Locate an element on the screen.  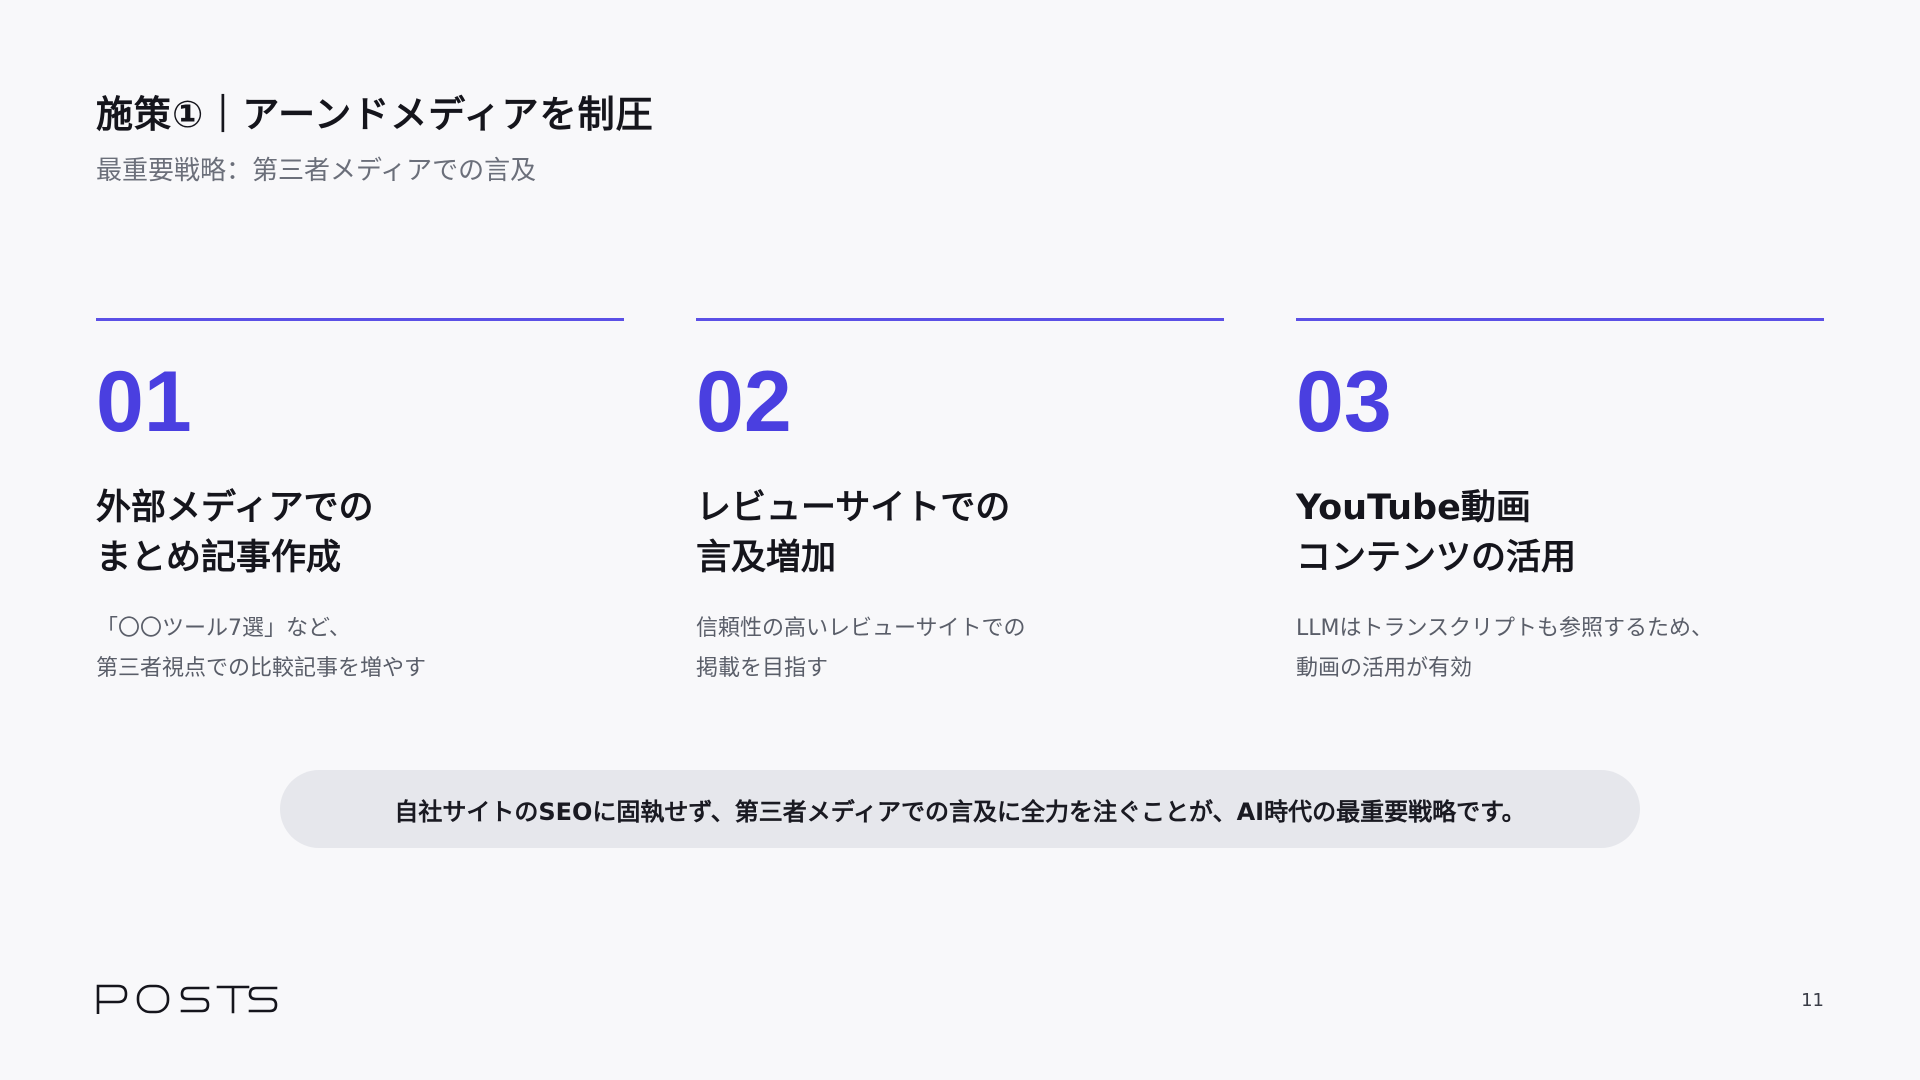
column-number: 01 is located at coordinates (144, 402).